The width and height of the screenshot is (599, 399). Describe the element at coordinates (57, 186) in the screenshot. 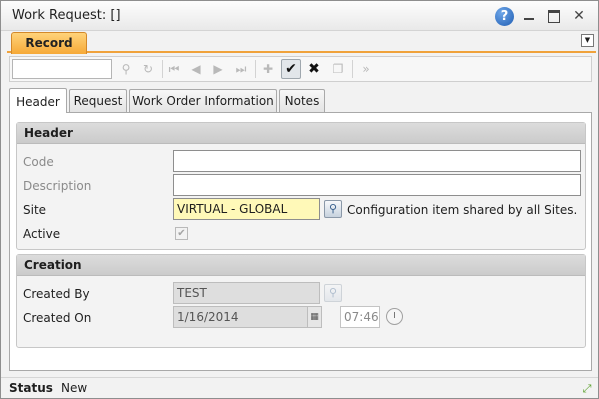

I see `description-label: Description` at that location.